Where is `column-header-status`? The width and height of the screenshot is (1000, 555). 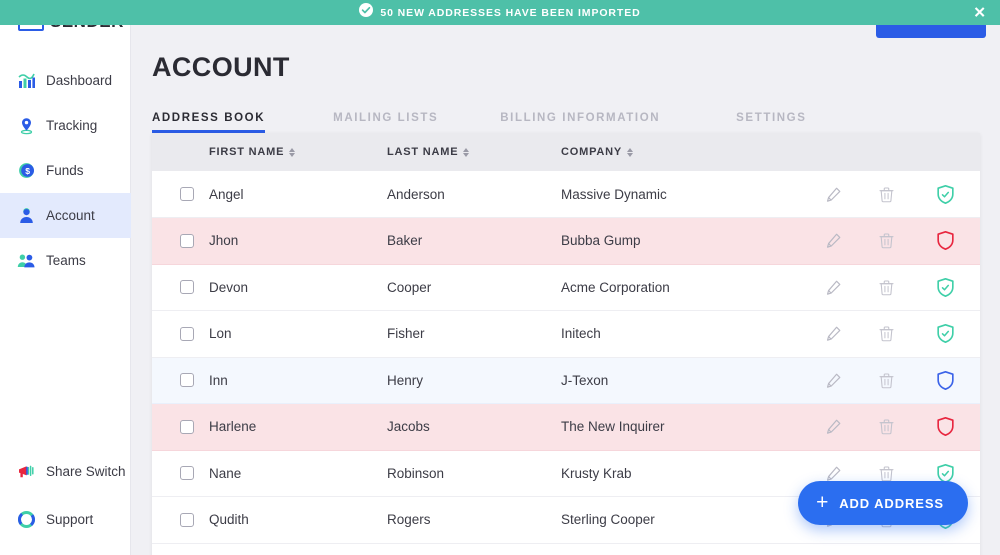 column-header-status is located at coordinates (945, 152).